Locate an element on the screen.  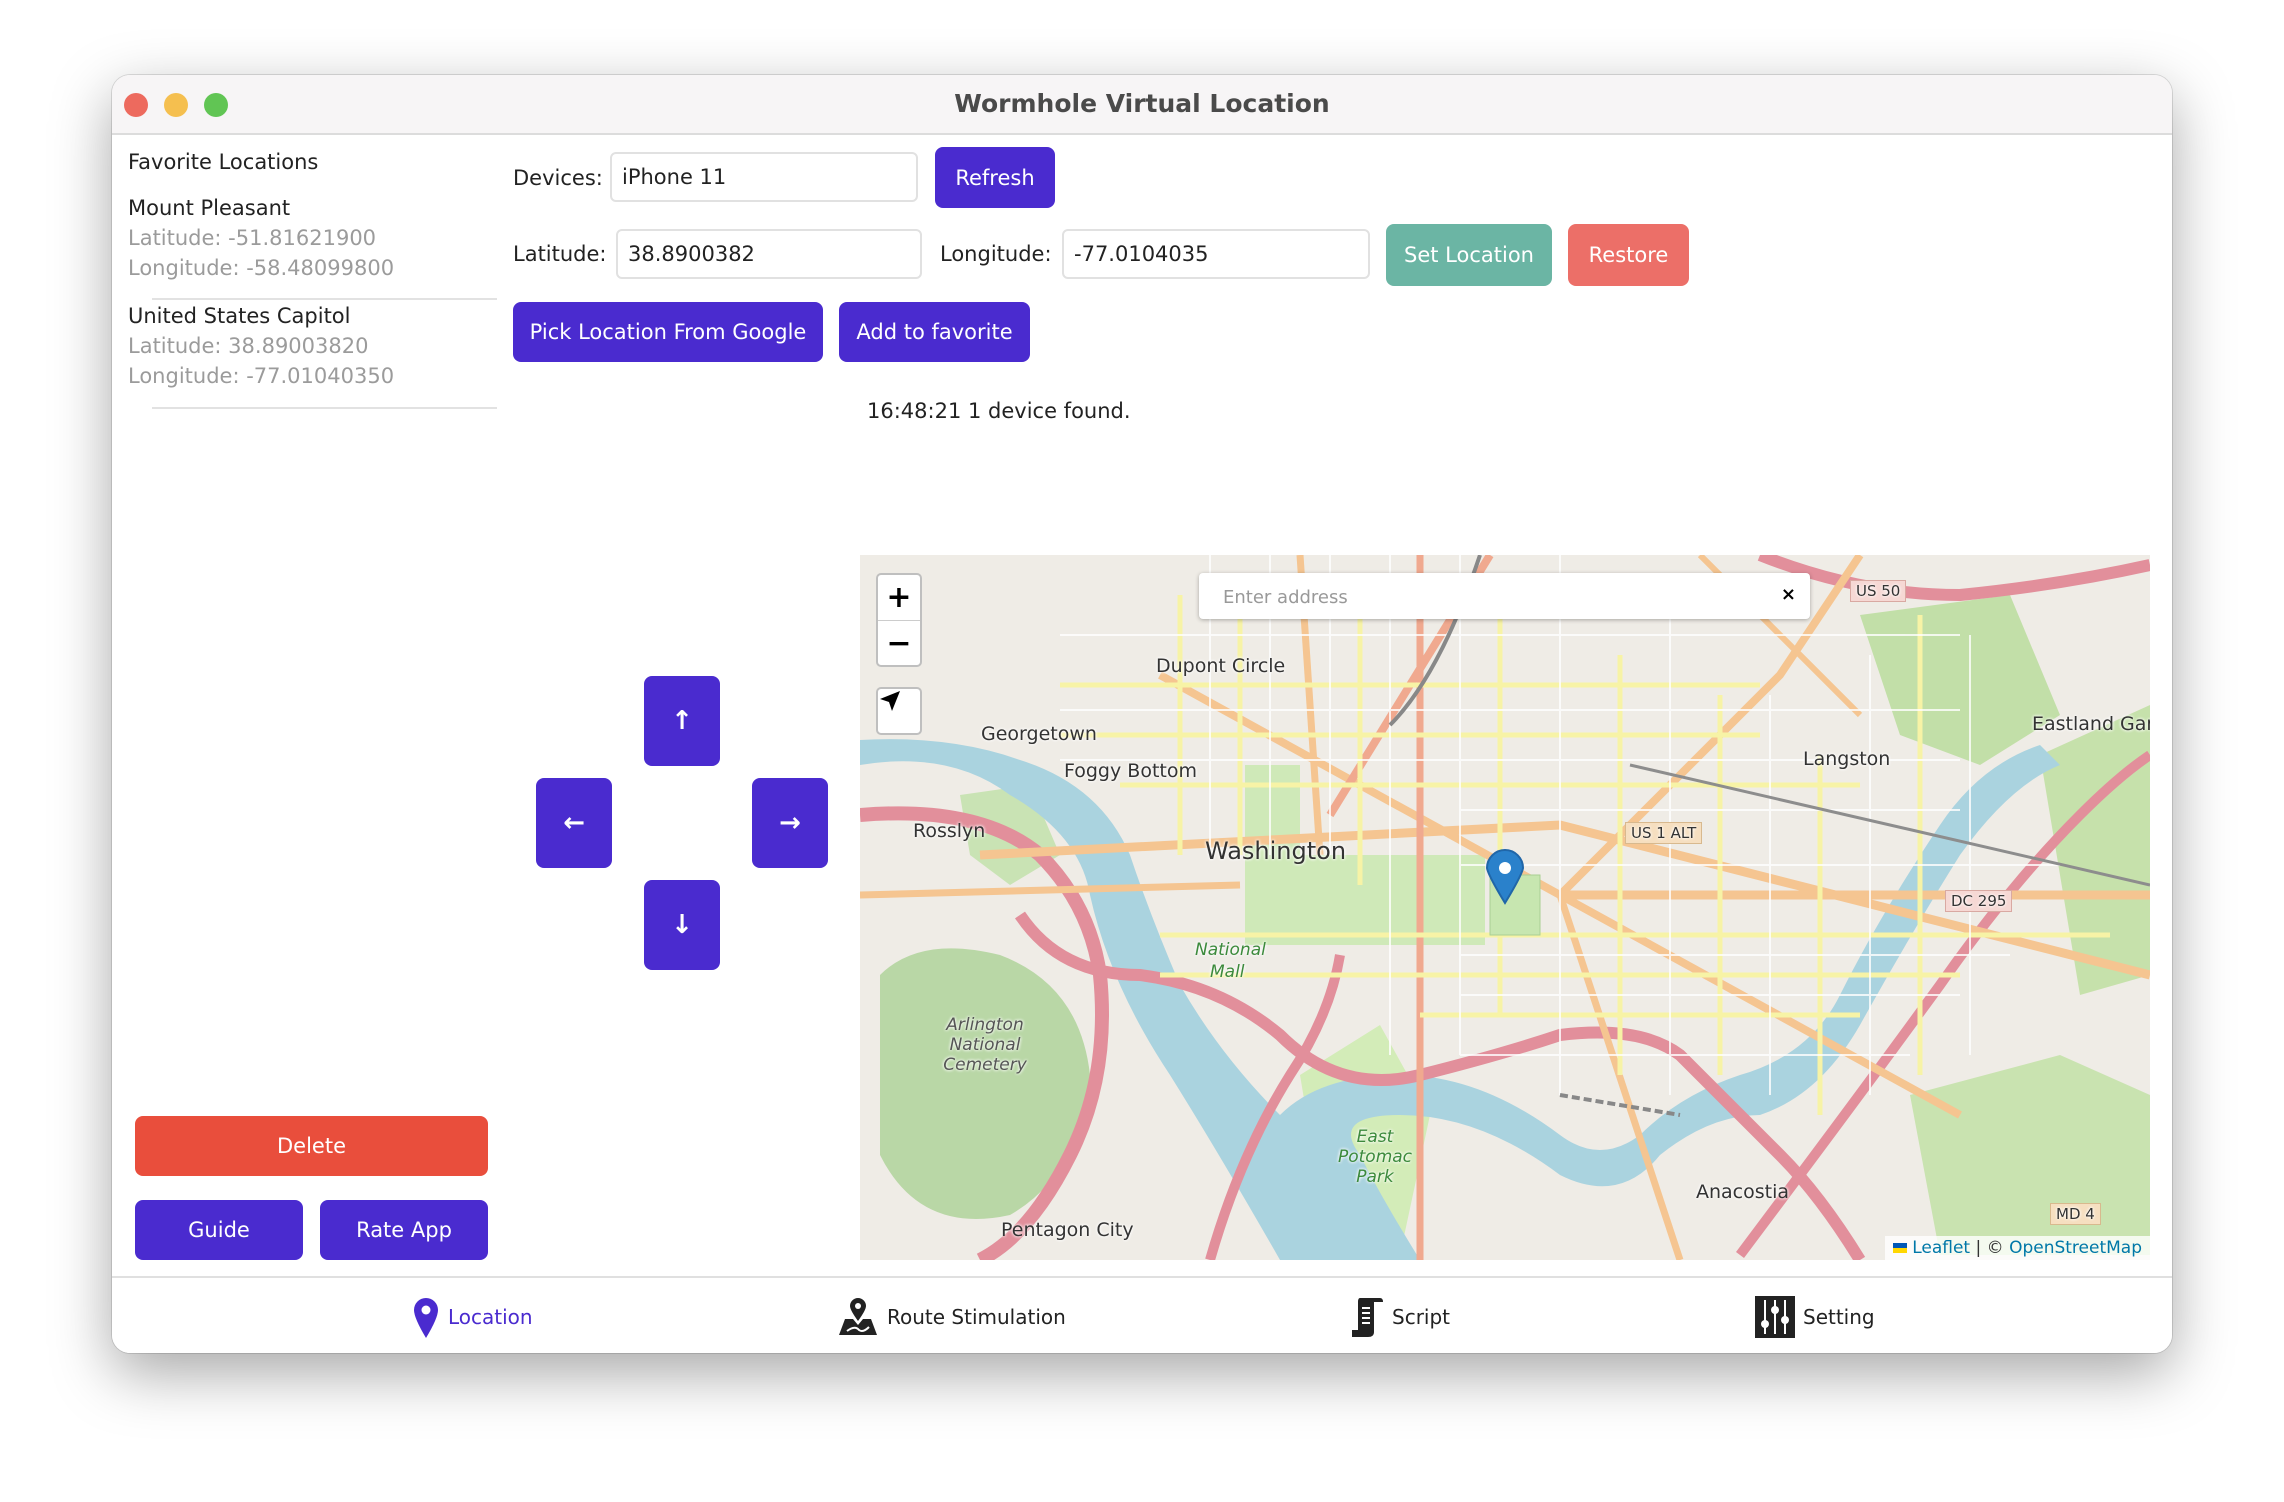
longitude-input is located at coordinates (1216, 254).